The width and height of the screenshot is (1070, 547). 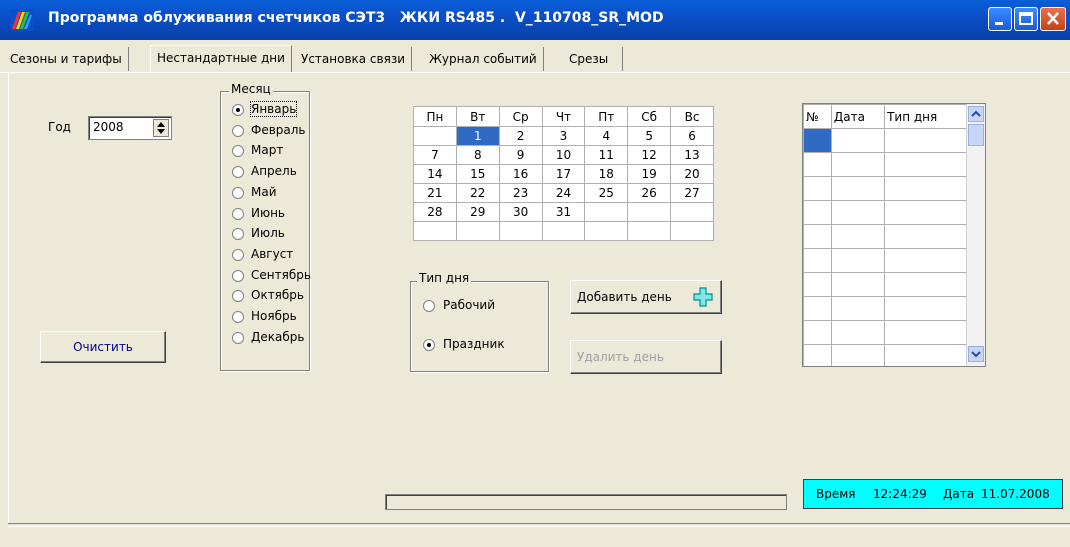 I want to click on calendar-day-cell: 14, so click(x=435, y=174).